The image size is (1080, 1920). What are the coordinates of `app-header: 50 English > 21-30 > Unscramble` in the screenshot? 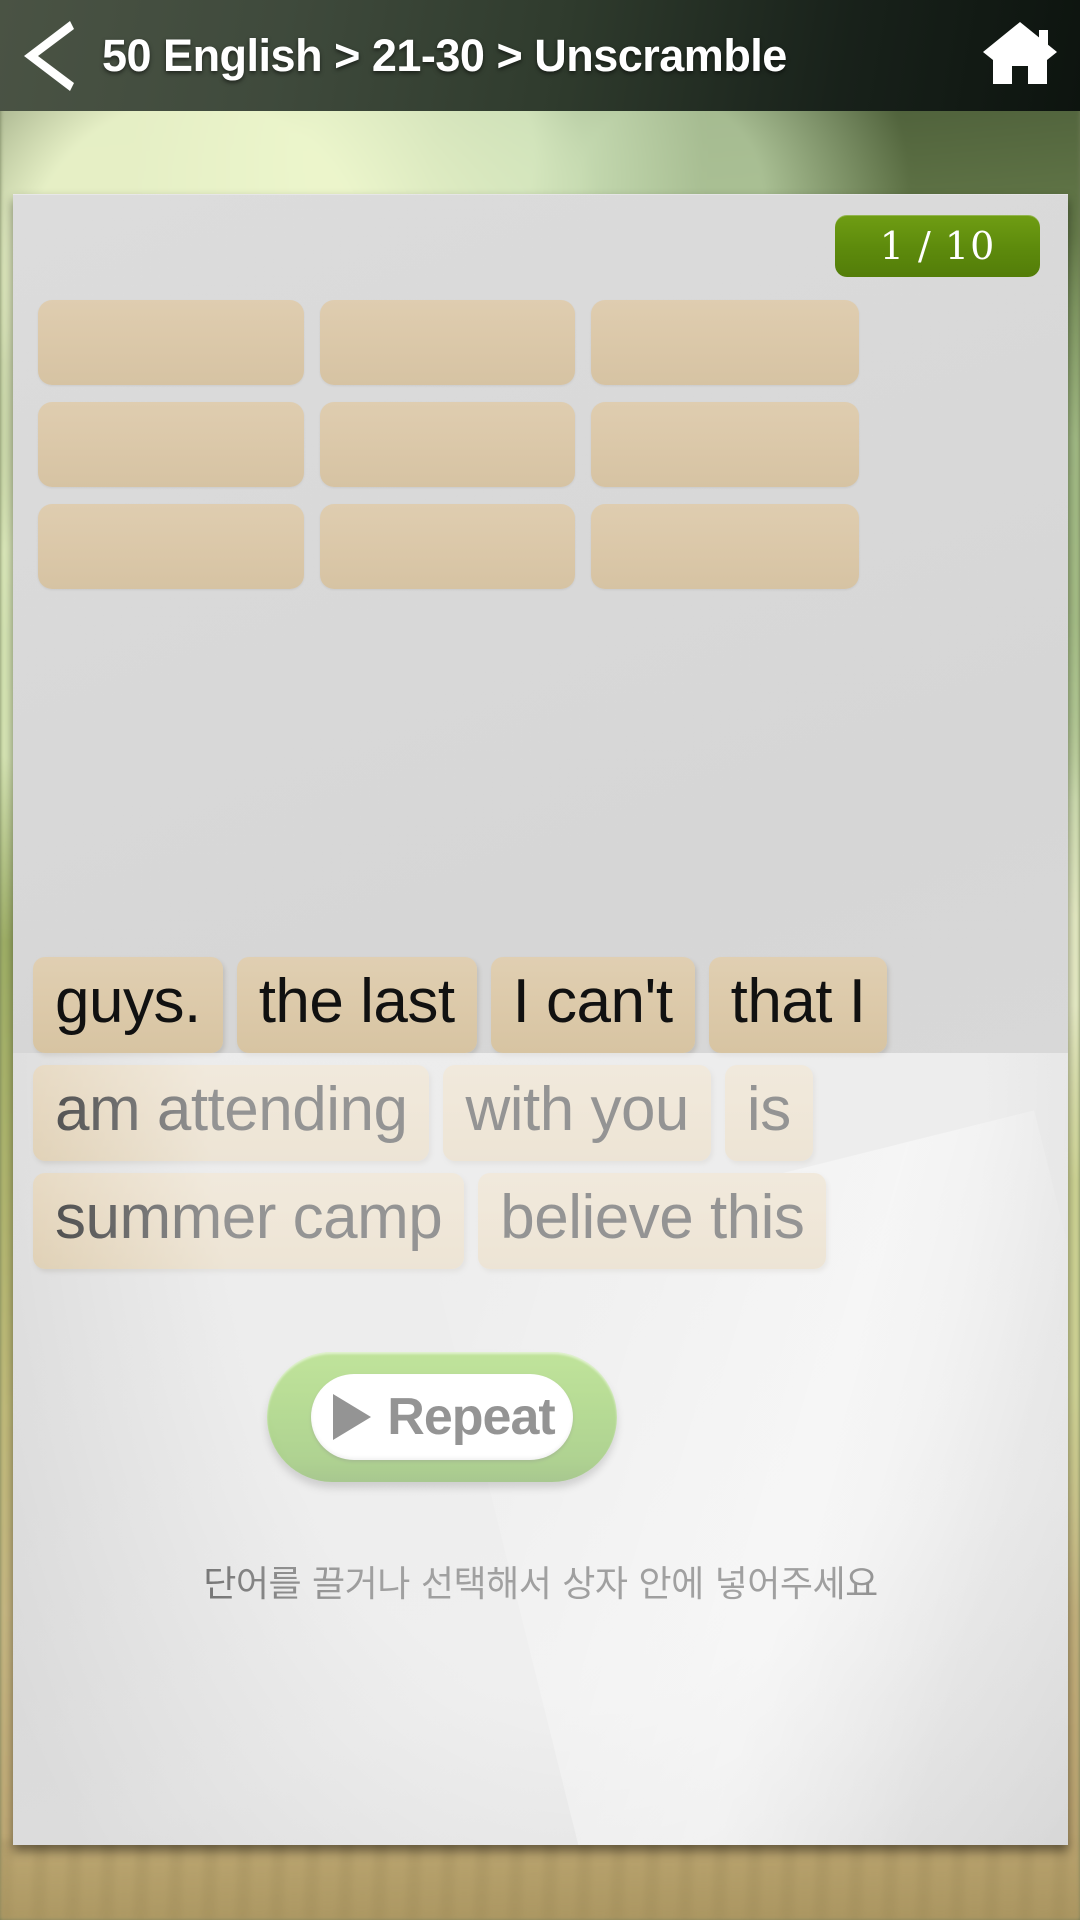 It's located at (540, 55).